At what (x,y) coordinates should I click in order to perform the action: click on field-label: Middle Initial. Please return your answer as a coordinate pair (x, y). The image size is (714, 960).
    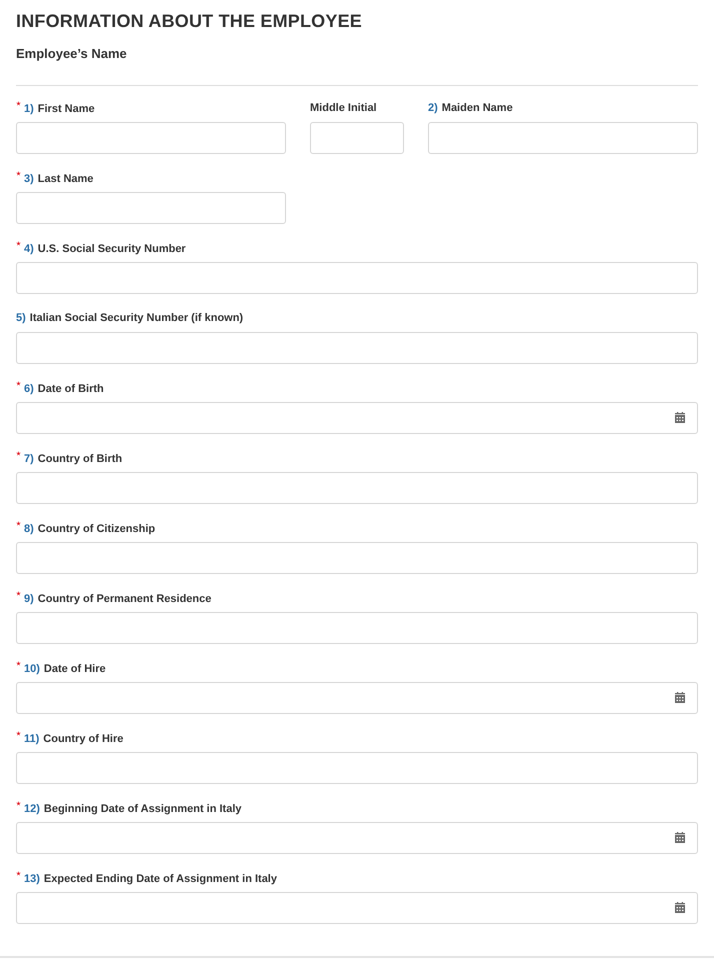
    Looking at the image, I should click on (343, 108).